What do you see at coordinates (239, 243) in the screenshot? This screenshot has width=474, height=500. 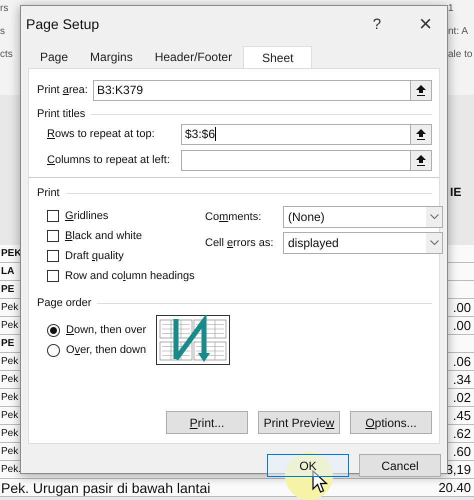 I see `field-label: Cell errors as:` at bounding box center [239, 243].